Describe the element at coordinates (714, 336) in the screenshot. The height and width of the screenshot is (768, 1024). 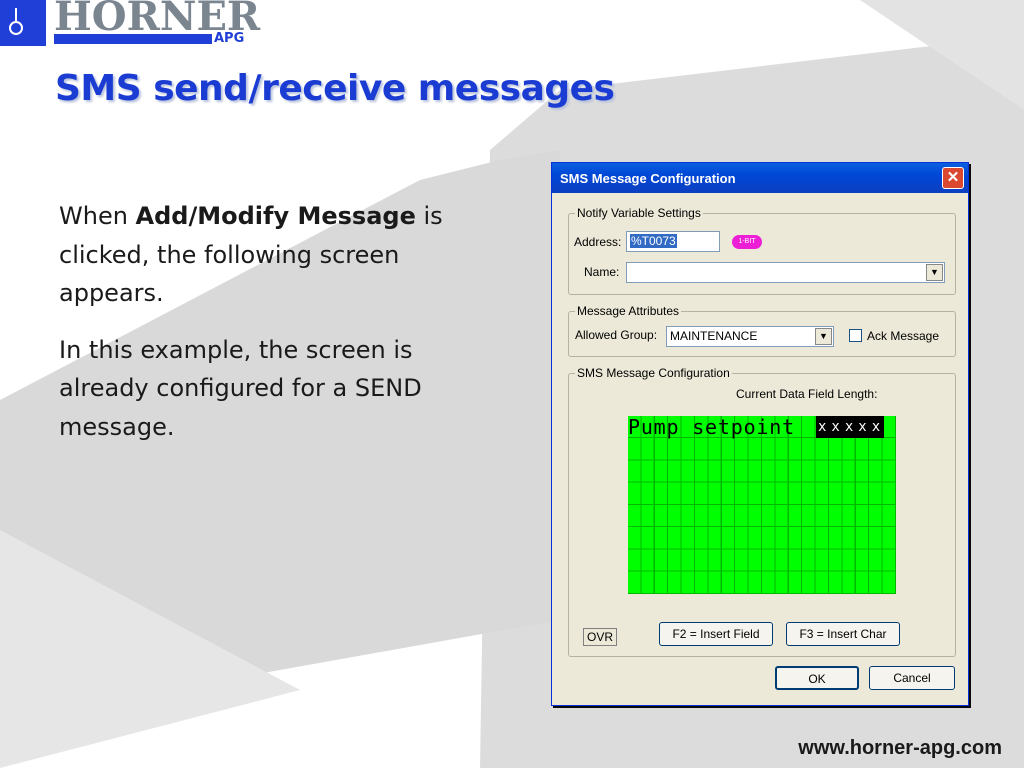
I see `allowed-group-value: MAINTENANCE` at that location.